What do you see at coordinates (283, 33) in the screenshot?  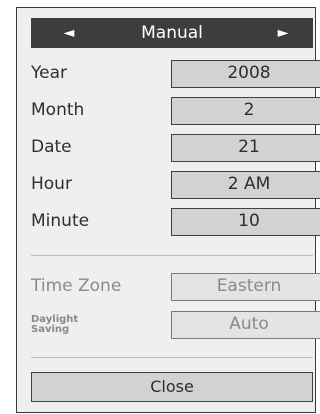 I see `next-arrow-icon: ►` at bounding box center [283, 33].